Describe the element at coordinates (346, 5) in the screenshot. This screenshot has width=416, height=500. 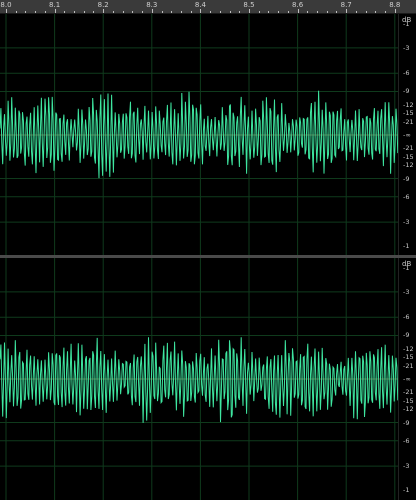
I see `ruler-tick-label: 8.7` at that location.